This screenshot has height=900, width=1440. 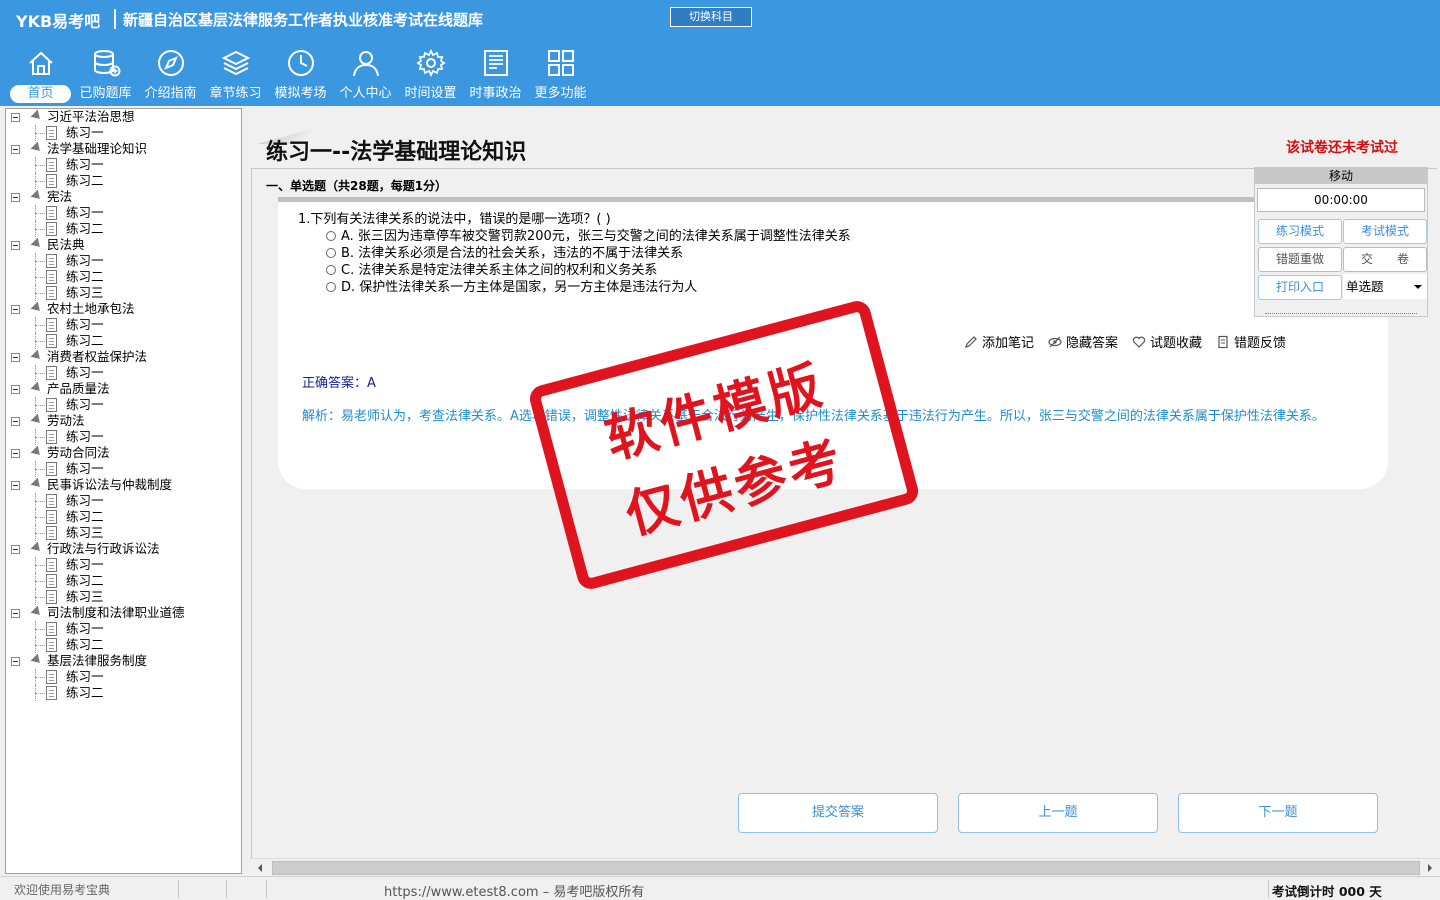 What do you see at coordinates (1083, 341) in the screenshot?
I see `hide-answer-button: 隐藏答案` at bounding box center [1083, 341].